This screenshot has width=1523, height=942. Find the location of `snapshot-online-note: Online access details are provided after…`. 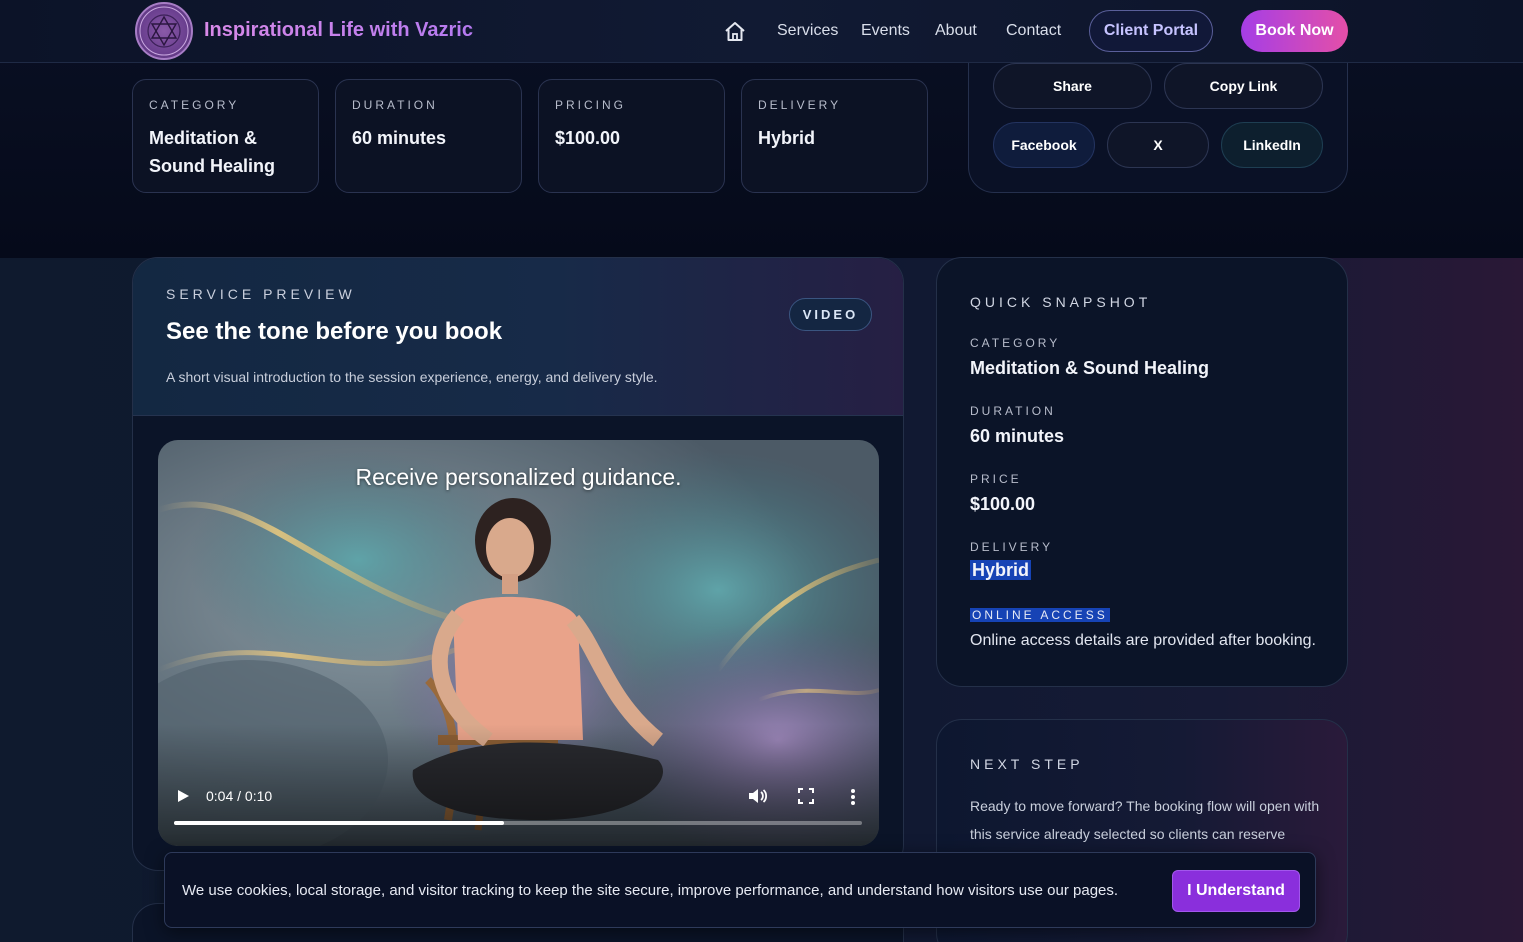

snapshot-online-note: Online access details are provided after… is located at coordinates (1143, 640).